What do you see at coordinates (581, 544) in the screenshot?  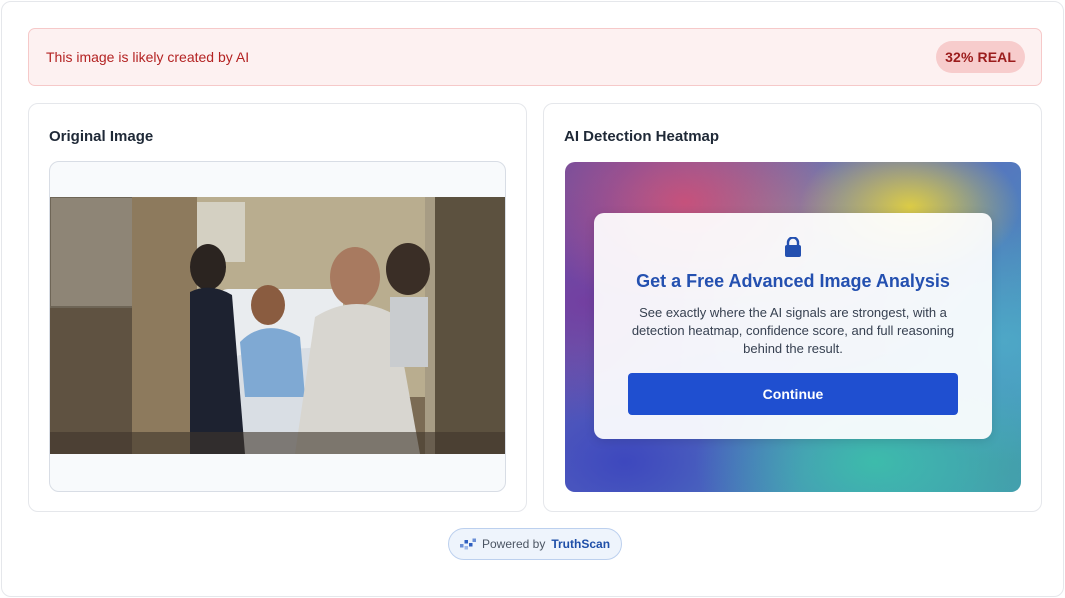 I see `brand-name: TruthScan` at bounding box center [581, 544].